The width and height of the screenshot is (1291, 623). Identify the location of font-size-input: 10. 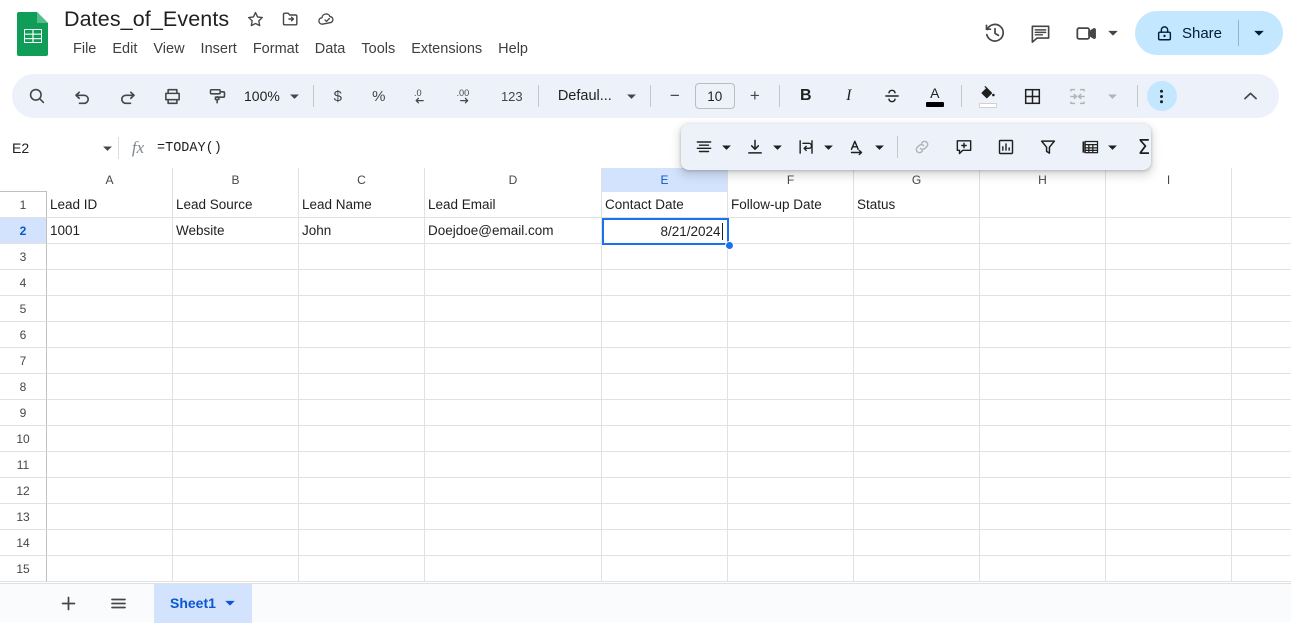
(714, 96).